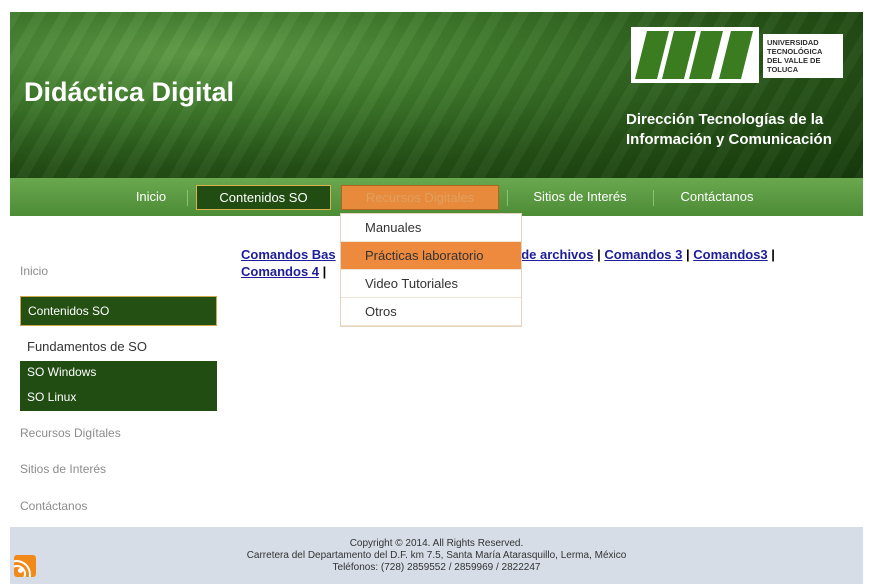 This screenshot has height=584, width=873. I want to click on university-line1: UNIVERSIDAD, so click(793, 42).